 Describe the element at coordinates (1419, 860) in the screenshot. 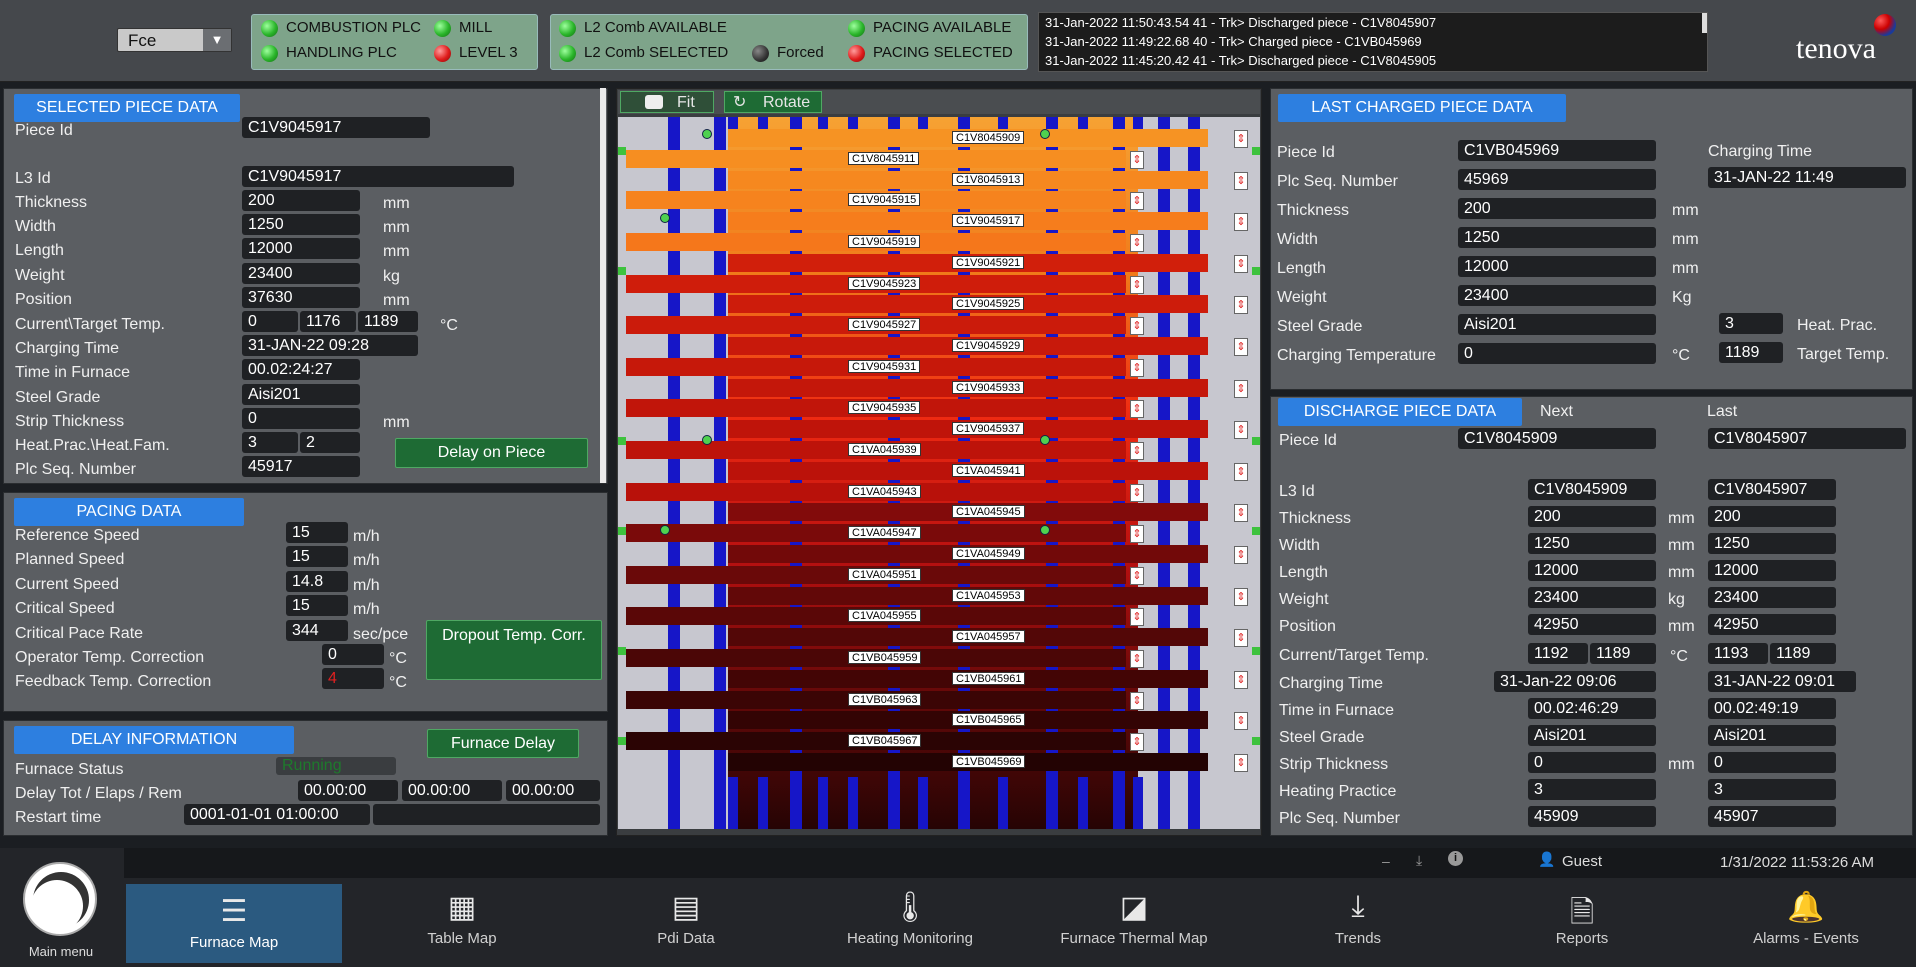

I see `download-icon: ⤓` at that location.